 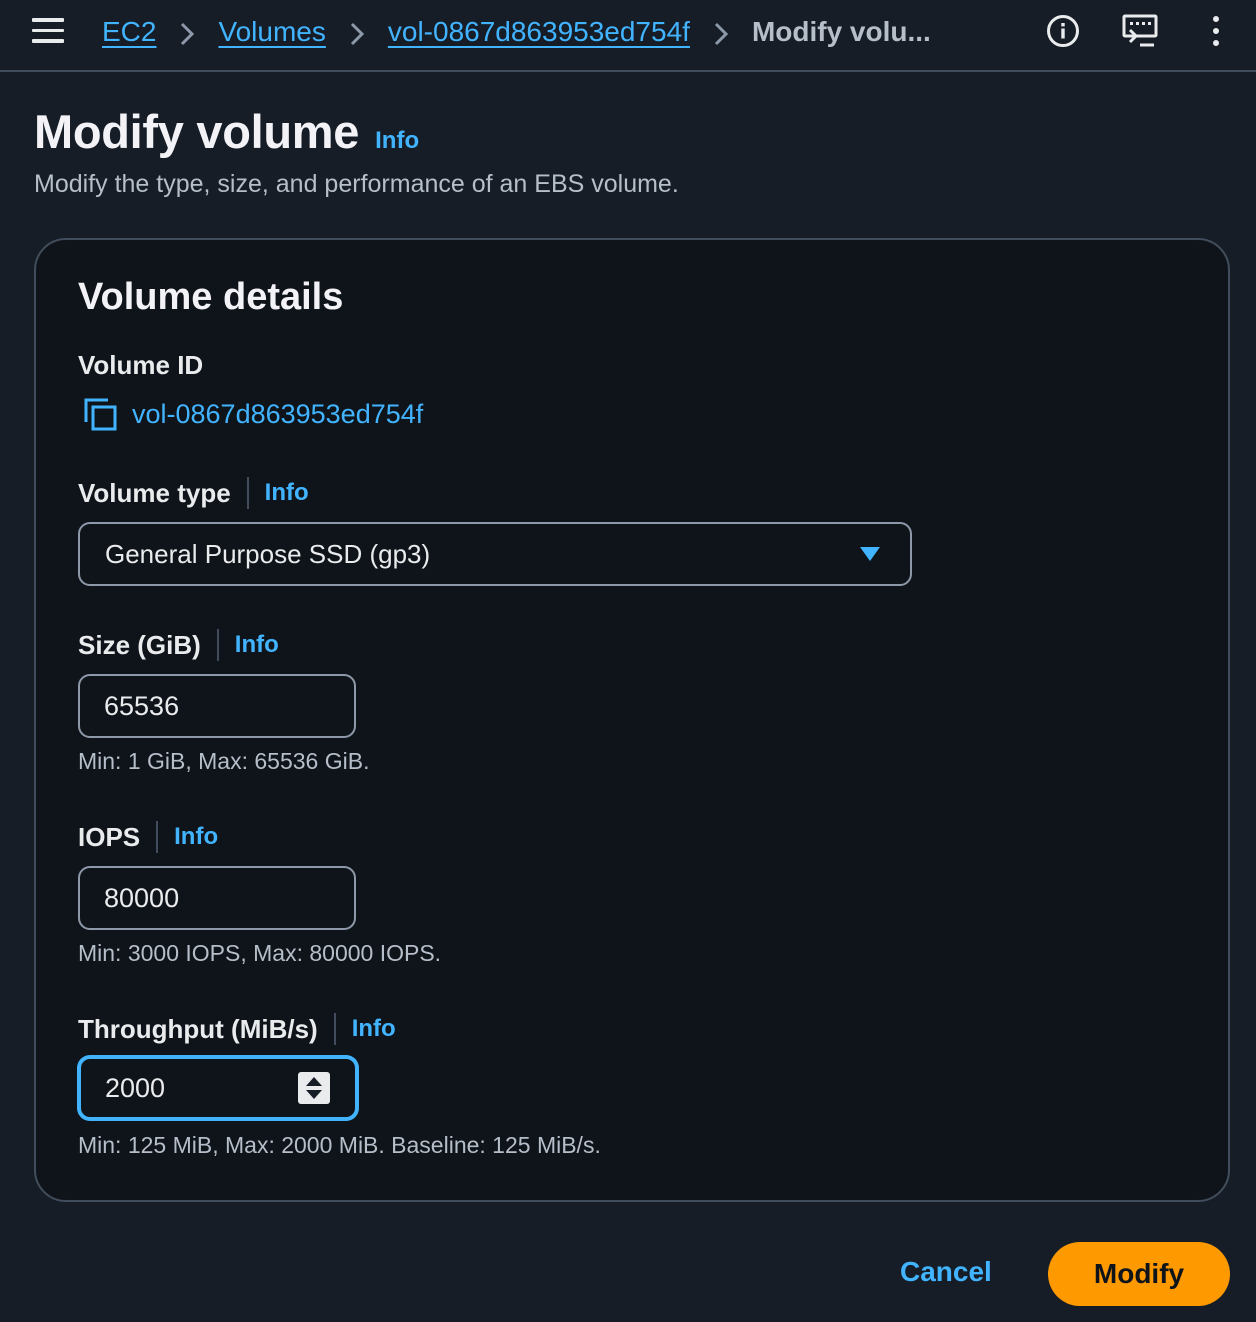 I want to click on breadcrumb-volumes: Volumes, so click(x=271, y=32).